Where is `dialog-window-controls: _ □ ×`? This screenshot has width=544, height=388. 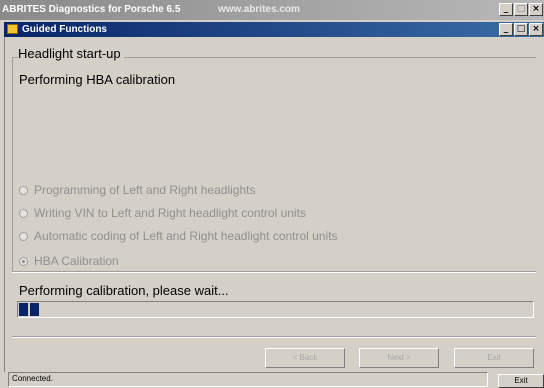
dialog-window-controls: _ □ × is located at coordinates (521, 29).